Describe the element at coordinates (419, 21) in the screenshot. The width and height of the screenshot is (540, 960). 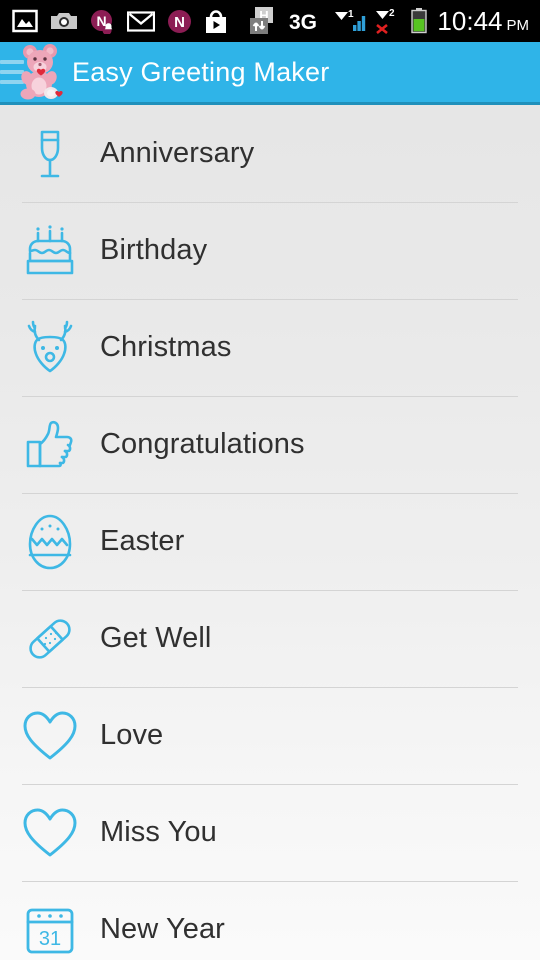
I see `battery-icon` at that location.